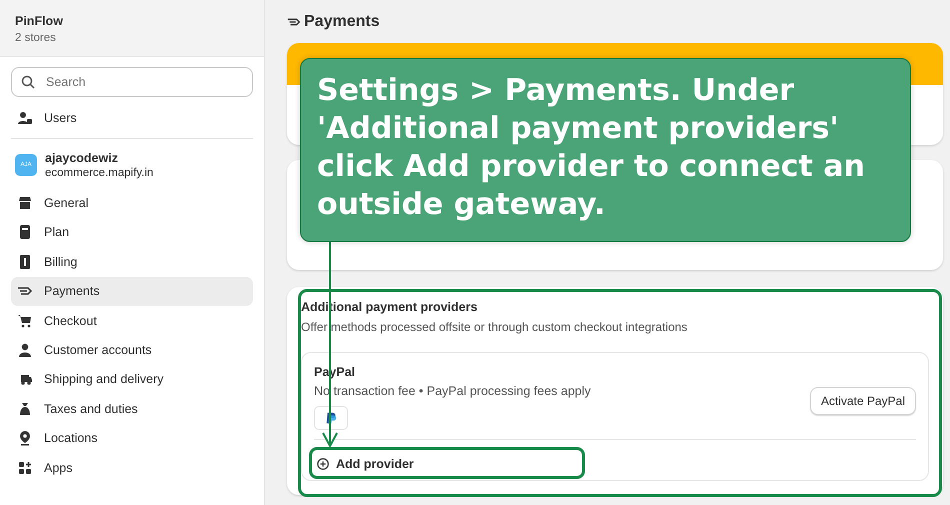 This screenshot has height=505, width=950. I want to click on nav-item: Apps, so click(132, 467).